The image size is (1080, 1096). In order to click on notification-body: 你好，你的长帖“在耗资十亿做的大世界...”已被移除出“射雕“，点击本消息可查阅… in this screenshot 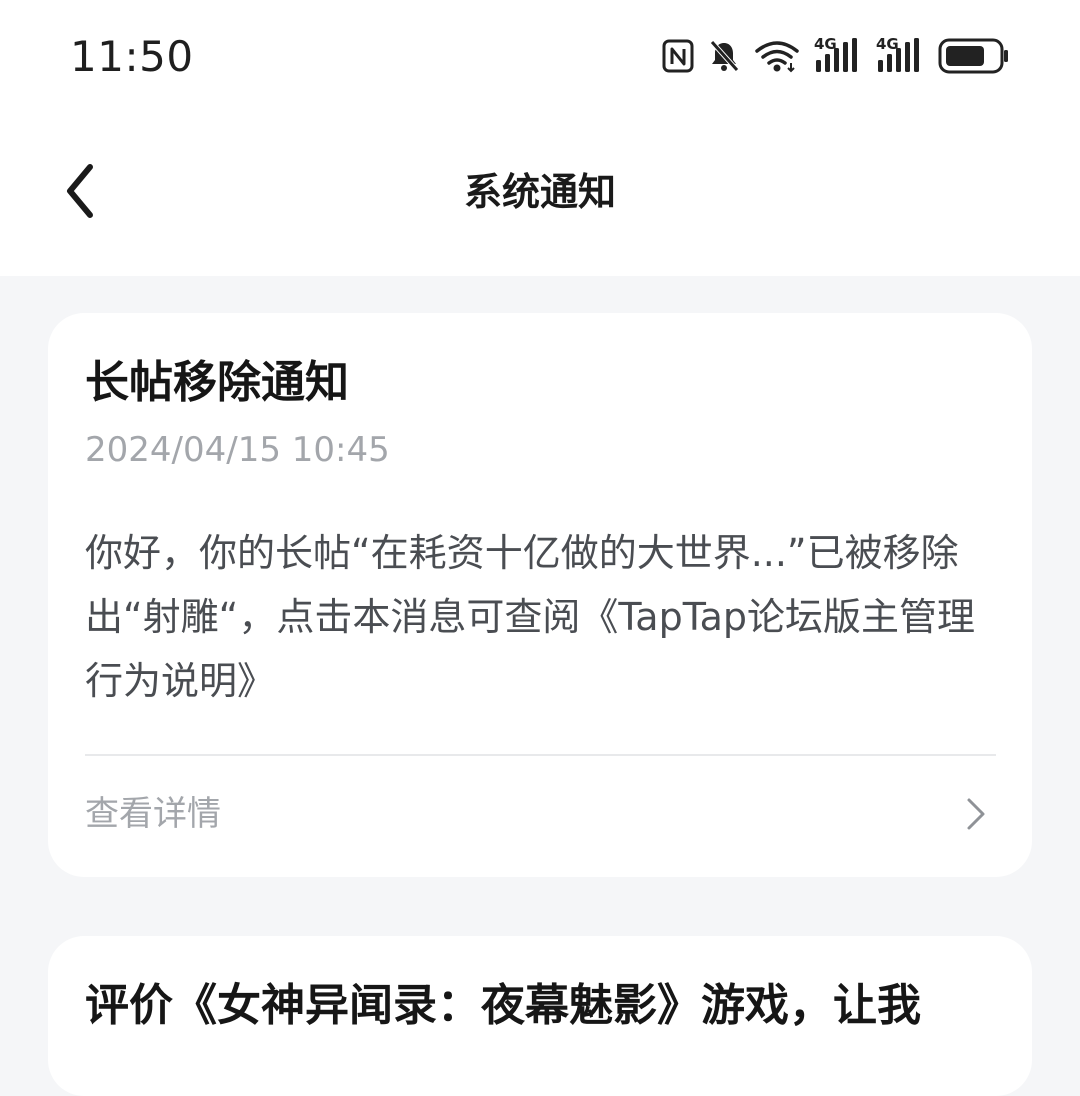, I will do `click(530, 617)`.